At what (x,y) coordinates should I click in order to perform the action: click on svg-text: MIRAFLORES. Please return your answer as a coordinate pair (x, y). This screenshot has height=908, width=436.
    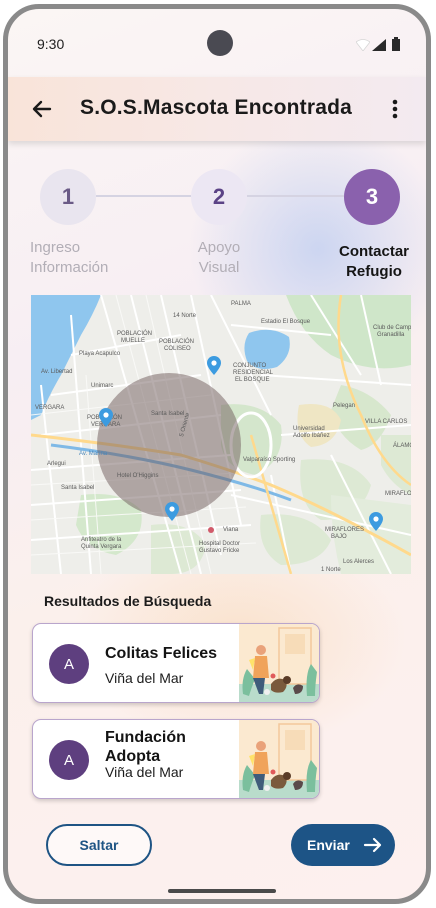
    Looking at the image, I should click on (344, 530).